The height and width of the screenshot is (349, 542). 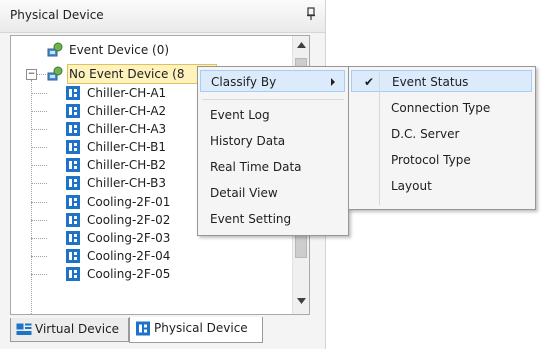 What do you see at coordinates (446, 108) in the screenshot?
I see `submenu-item-connection-type: Connection Type` at bounding box center [446, 108].